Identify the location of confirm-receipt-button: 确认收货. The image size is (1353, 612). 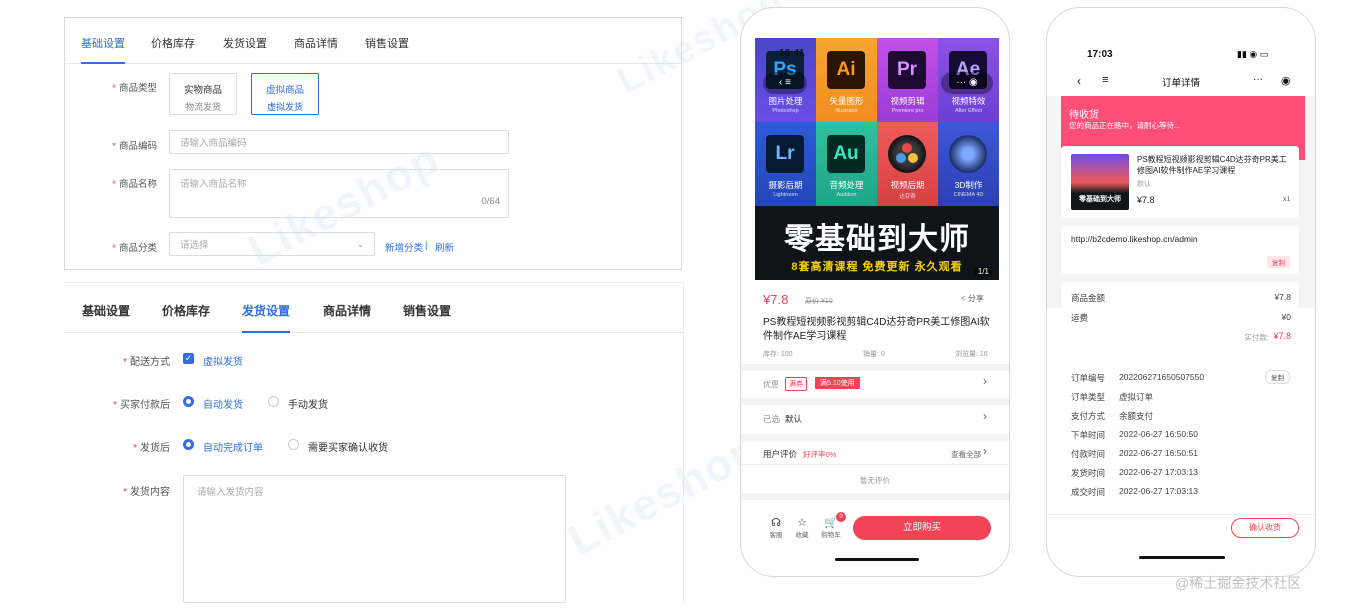
(1265, 528).